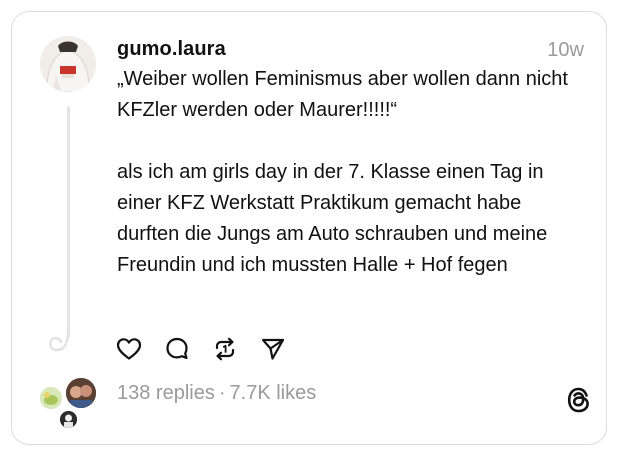  I want to click on replies-count: 138 replies, so click(166, 393).